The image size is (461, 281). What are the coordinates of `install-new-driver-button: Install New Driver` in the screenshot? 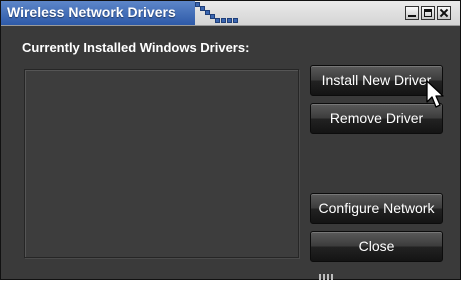 It's located at (376, 80).